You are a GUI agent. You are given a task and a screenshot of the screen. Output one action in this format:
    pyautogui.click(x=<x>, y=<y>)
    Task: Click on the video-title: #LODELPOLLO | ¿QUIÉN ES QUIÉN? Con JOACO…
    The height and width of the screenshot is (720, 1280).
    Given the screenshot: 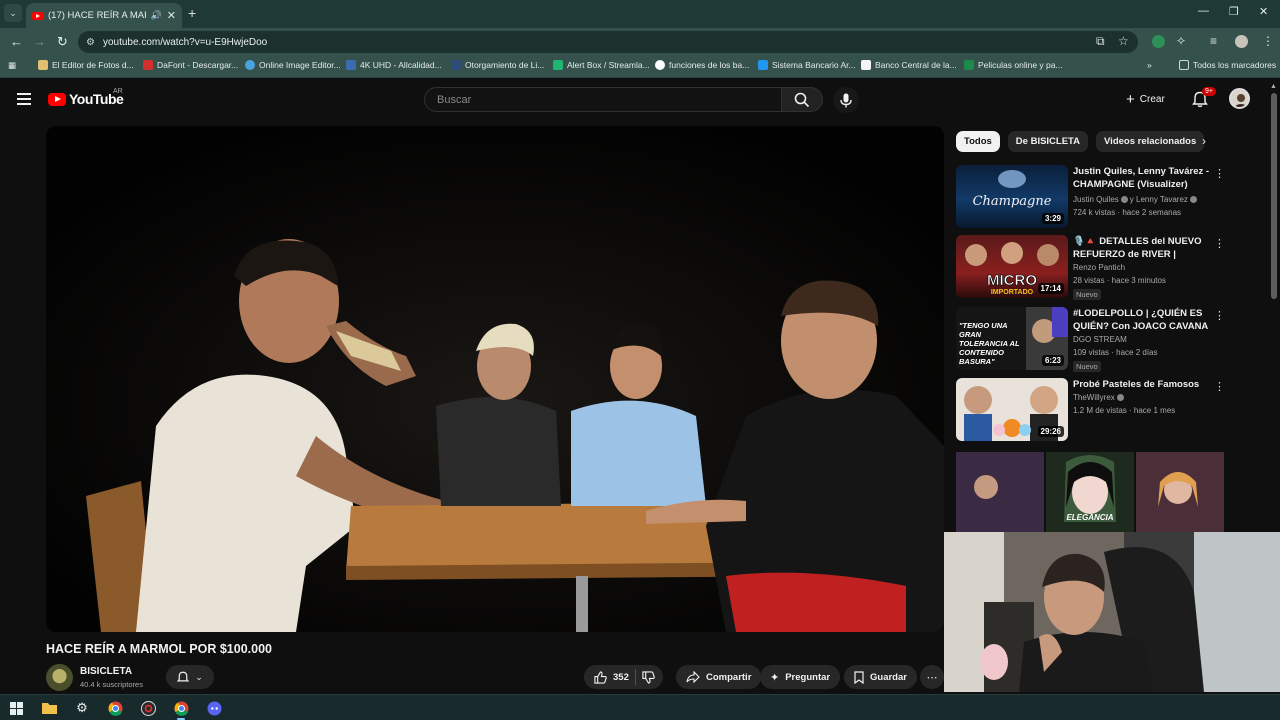 What is the action you would take?
    pyautogui.click(x=1142, y=320)
    